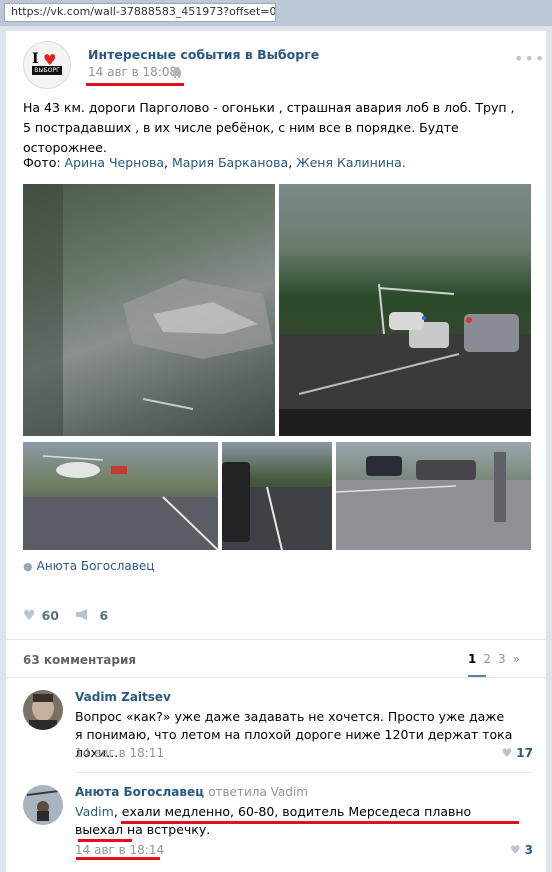 The width and height of the screenshot is (552, 872). I want to click on comment-author-link: Анюта Богославец ответила Vadim, so click(191, 792).